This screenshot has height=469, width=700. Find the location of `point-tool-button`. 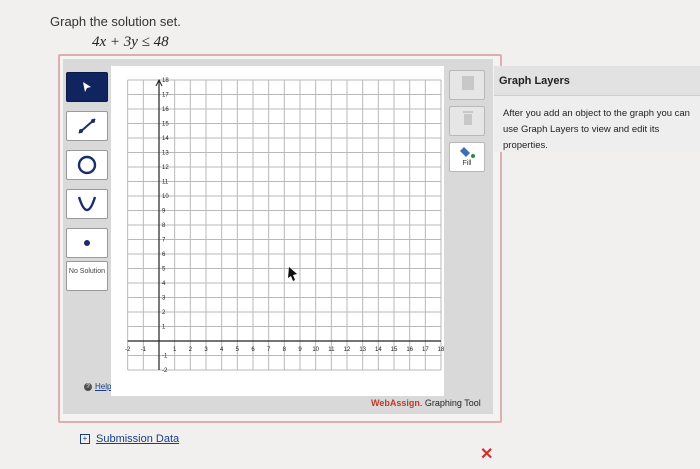

point-tool-button is located at coordinates (87, 243).